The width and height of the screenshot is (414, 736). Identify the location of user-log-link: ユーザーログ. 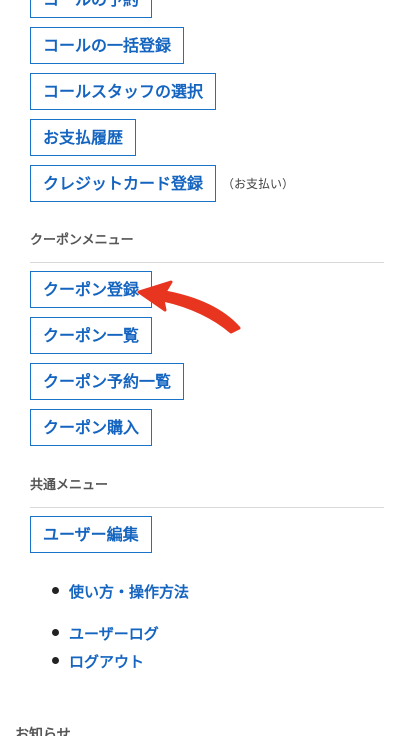
(114, 634).